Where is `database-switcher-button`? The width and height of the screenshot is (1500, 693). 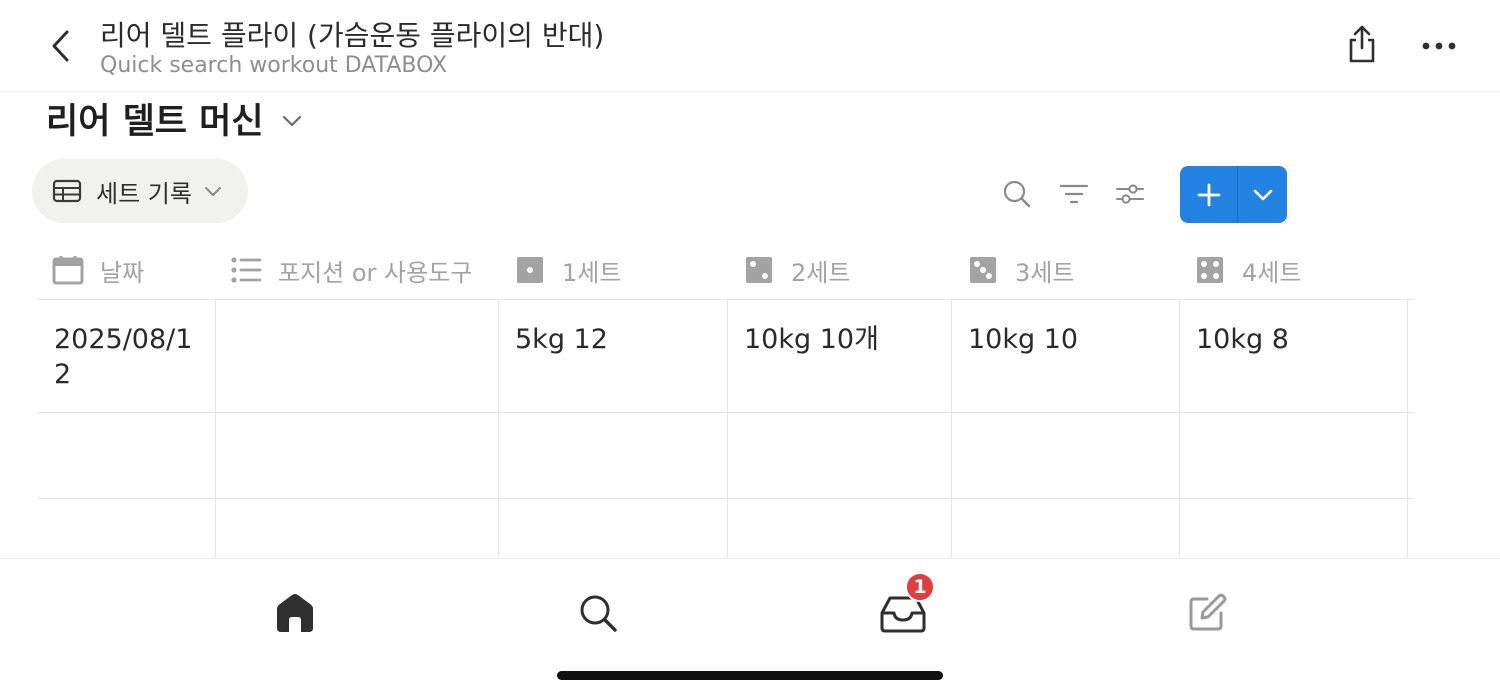 database-switcher-button is located at coordinates (292, 121).